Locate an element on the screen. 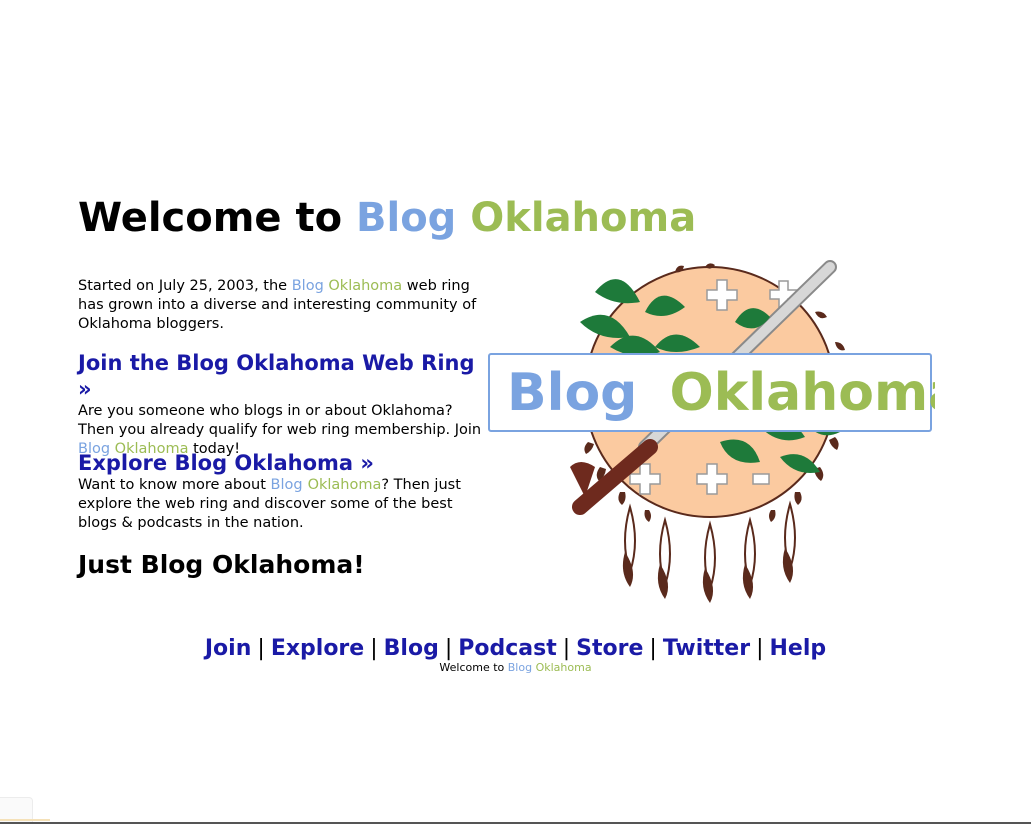 The height and width of the screenshot is (824, 1031). browser-status-tab is located at coordinates (25, 810).